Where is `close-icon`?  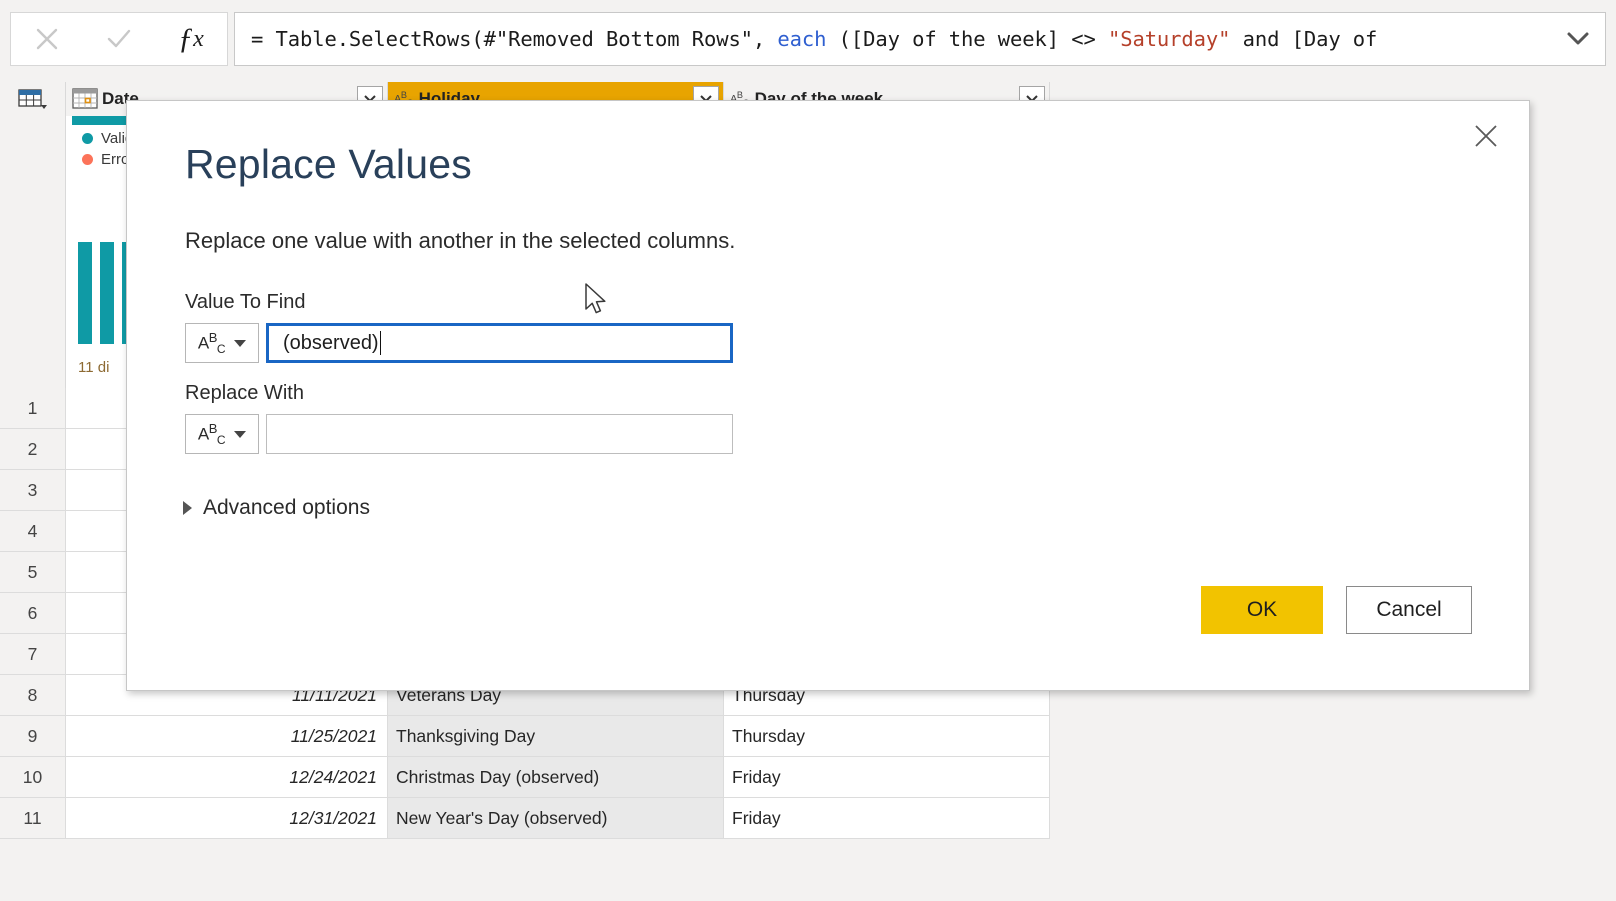
close-icon is located at coordinates (1486, 136).